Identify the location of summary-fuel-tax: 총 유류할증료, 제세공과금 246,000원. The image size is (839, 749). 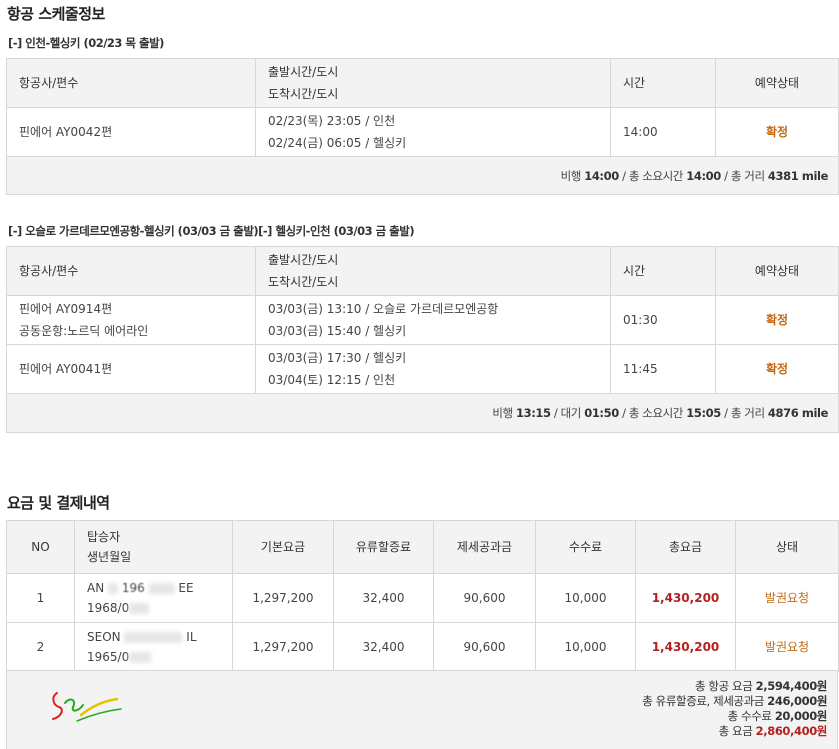
(734, 701).